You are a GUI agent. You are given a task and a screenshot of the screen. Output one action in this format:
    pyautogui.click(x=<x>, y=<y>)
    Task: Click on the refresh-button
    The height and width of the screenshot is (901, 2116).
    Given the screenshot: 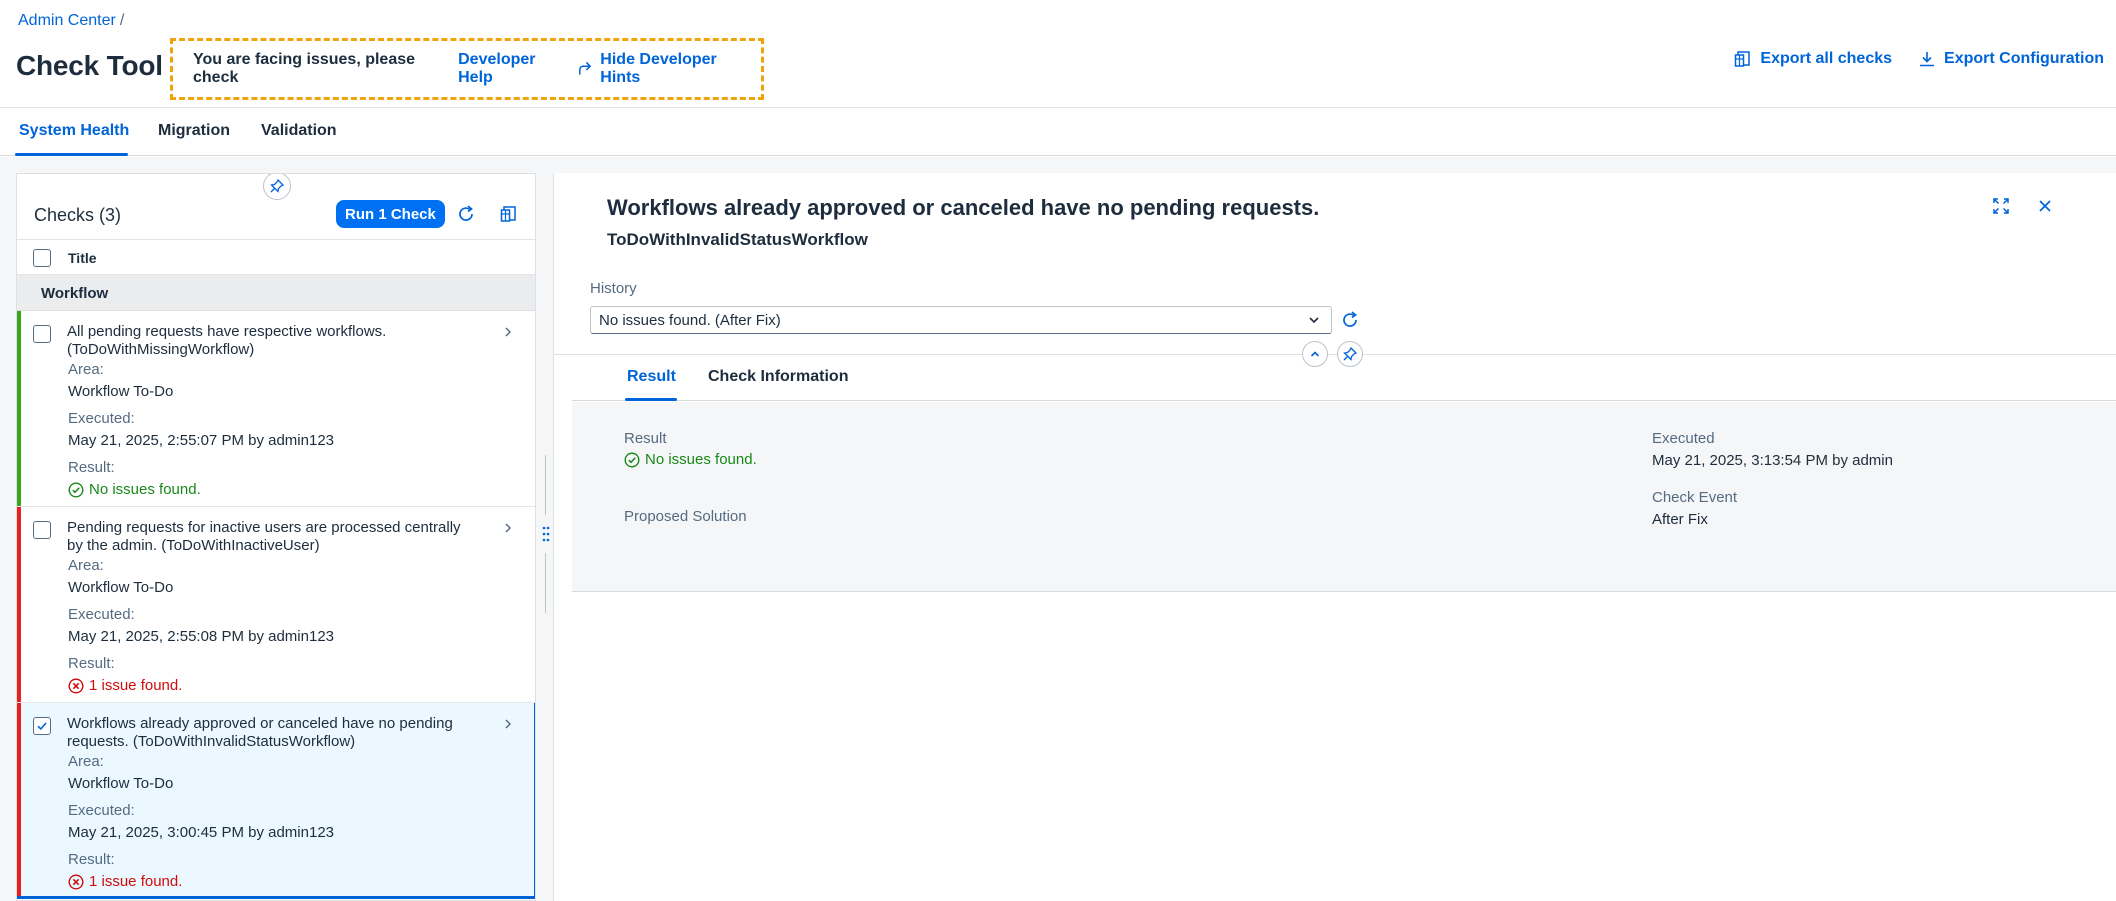 What is the action you would take?
    pyautogui.click(x=466, y=214)
    